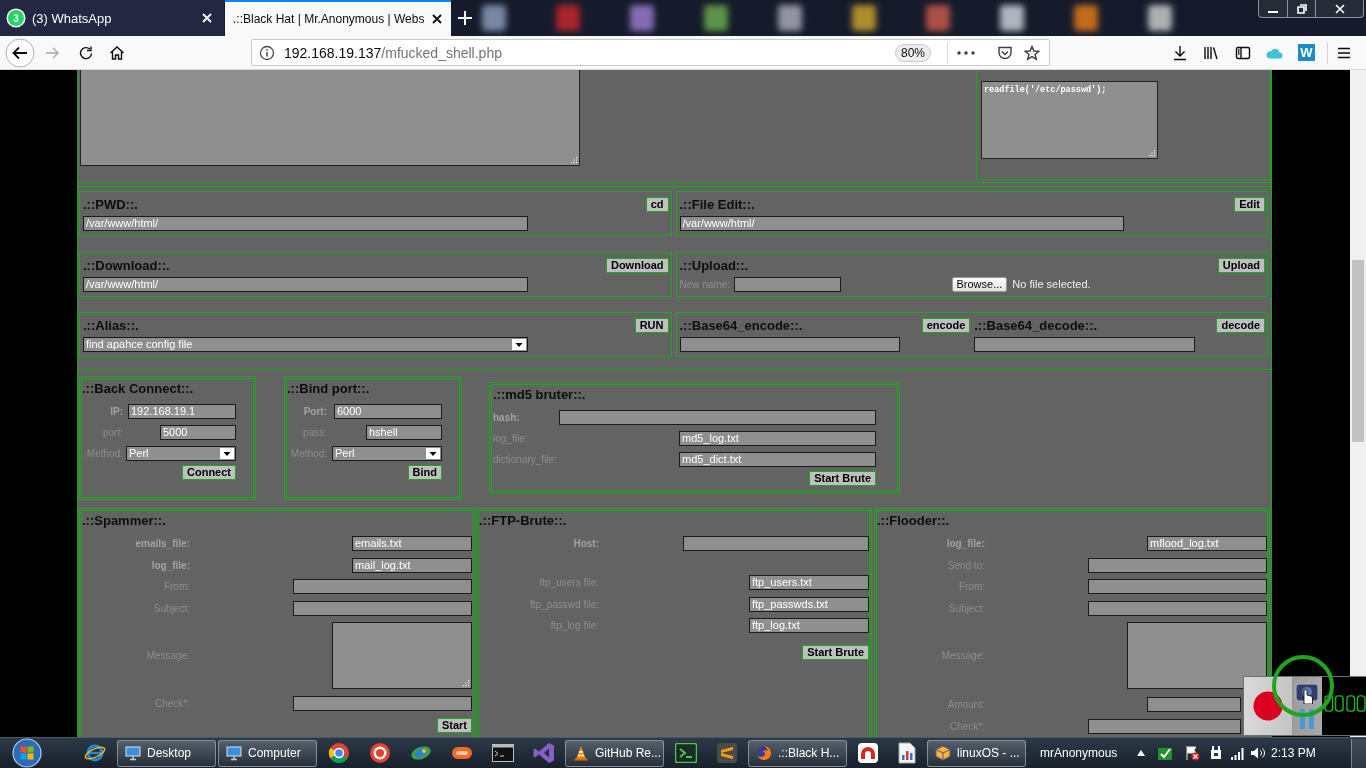  What do you see at coordinates (86, 52) in the screenshot?
I see `reload-icon` at bounding box center [86, 52].